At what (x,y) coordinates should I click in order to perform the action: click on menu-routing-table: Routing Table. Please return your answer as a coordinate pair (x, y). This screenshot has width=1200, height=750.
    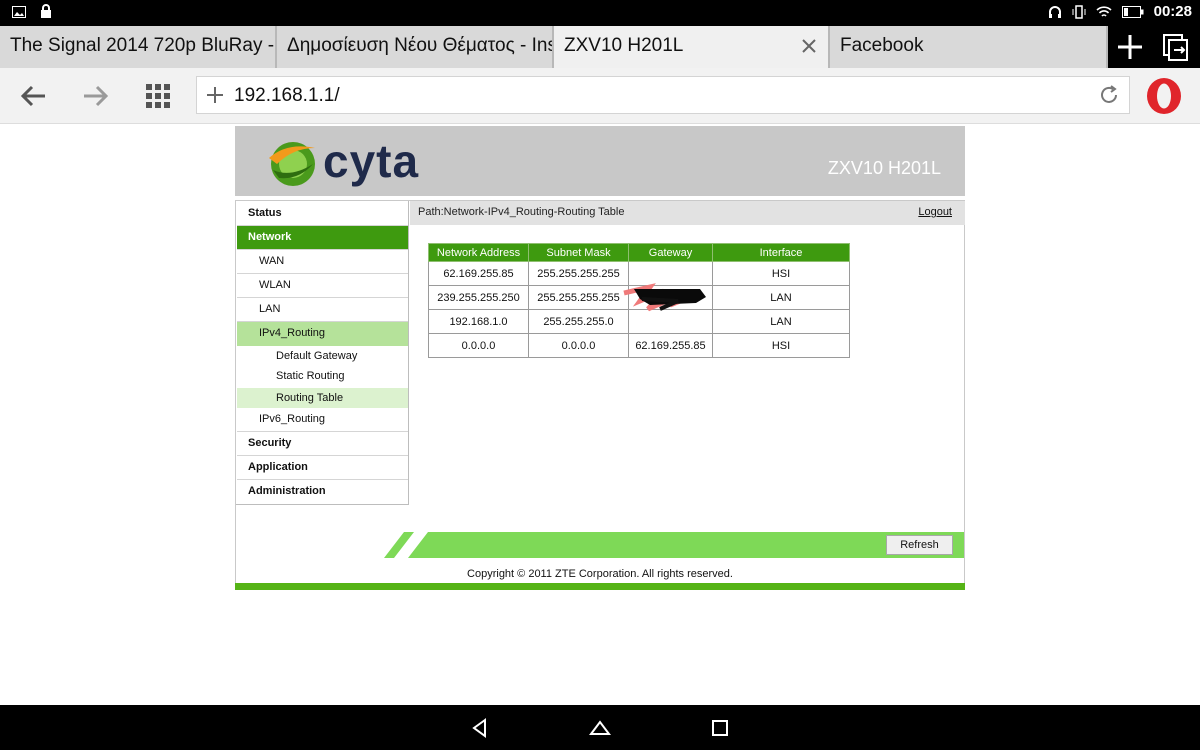
    Looking at the image, I should click on (322, 398).